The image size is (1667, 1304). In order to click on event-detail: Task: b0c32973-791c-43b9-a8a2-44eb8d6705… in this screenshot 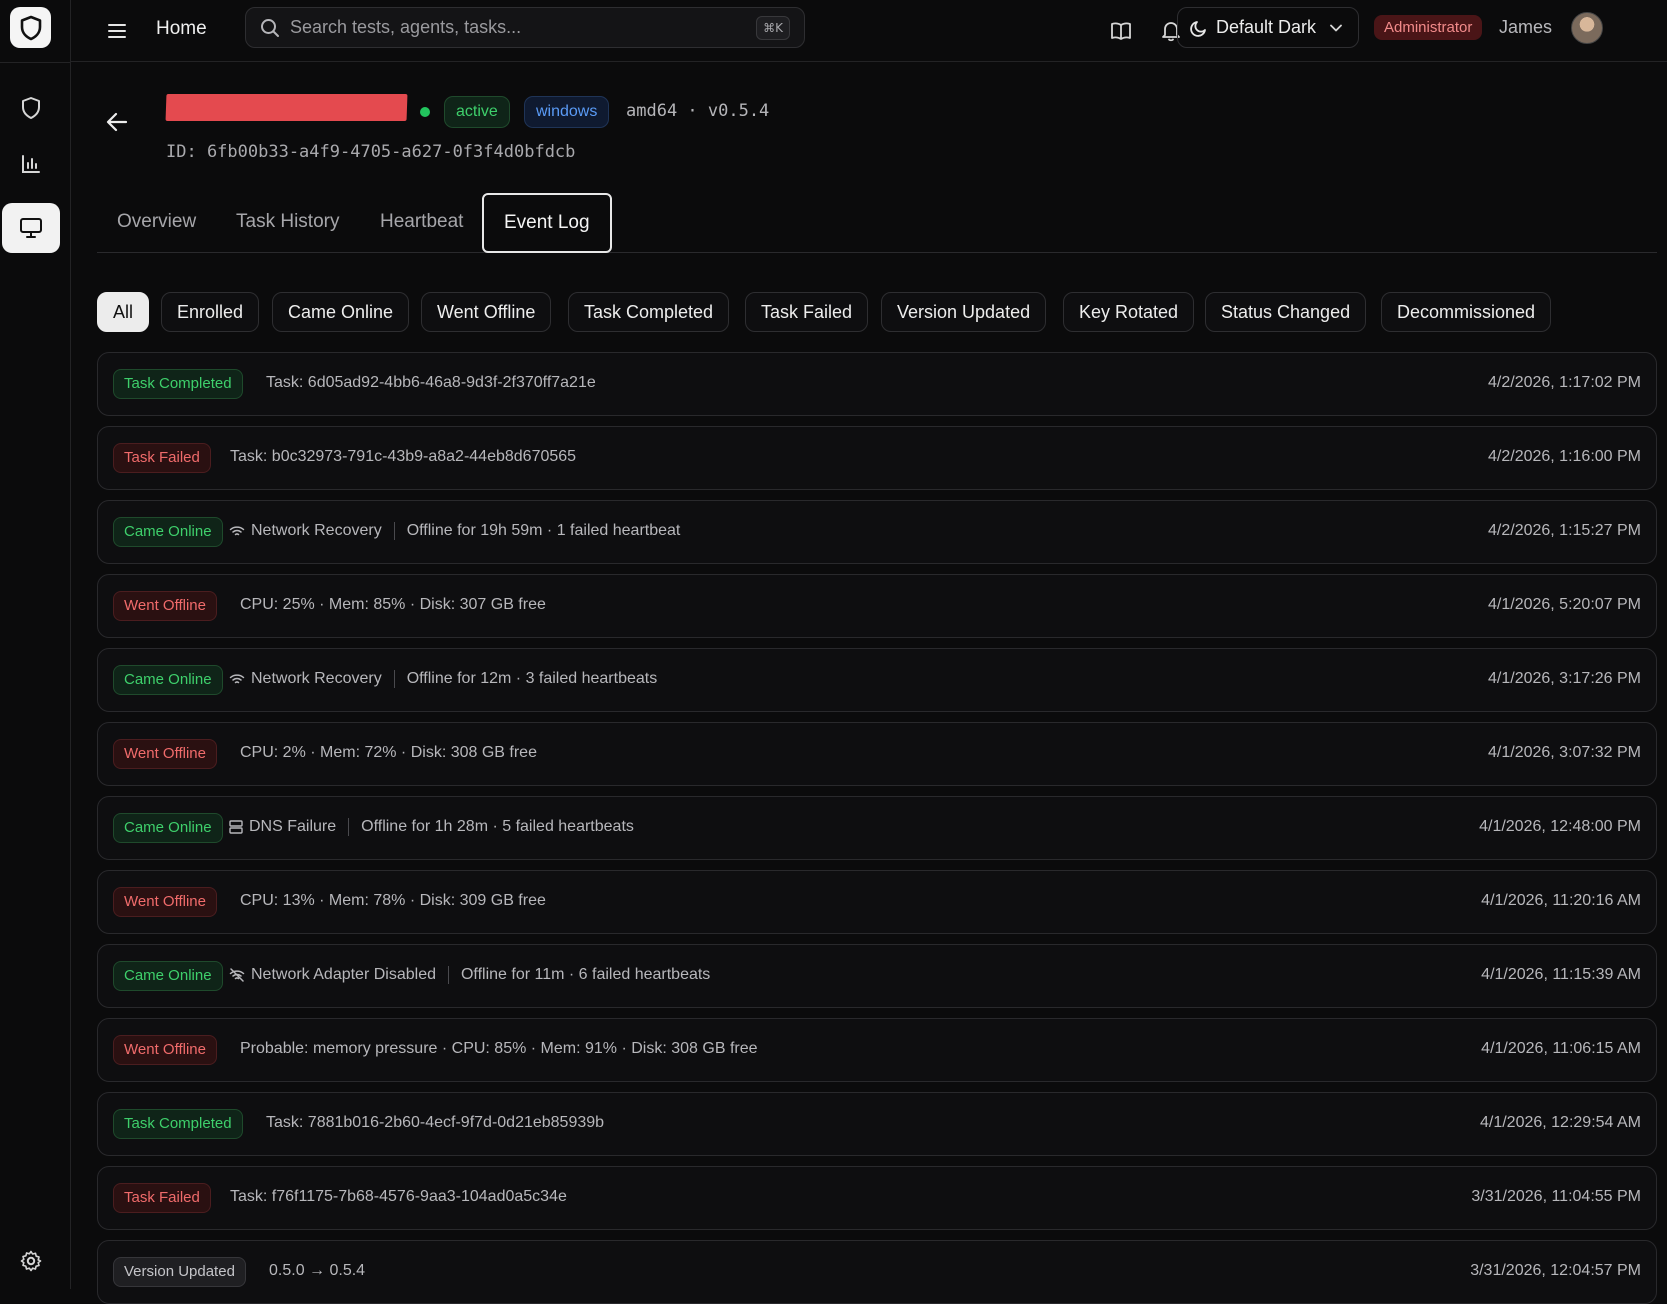, I will do `click(403, 456)`.